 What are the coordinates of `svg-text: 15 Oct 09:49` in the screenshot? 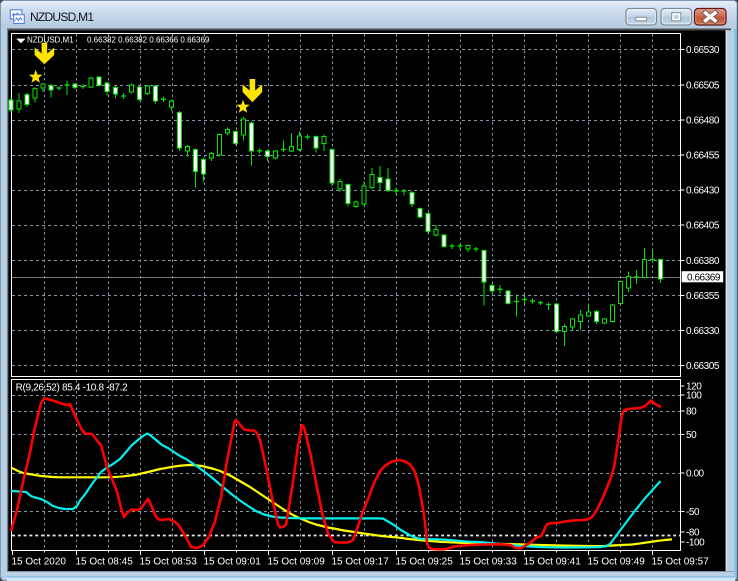 It's located at (617, 562).